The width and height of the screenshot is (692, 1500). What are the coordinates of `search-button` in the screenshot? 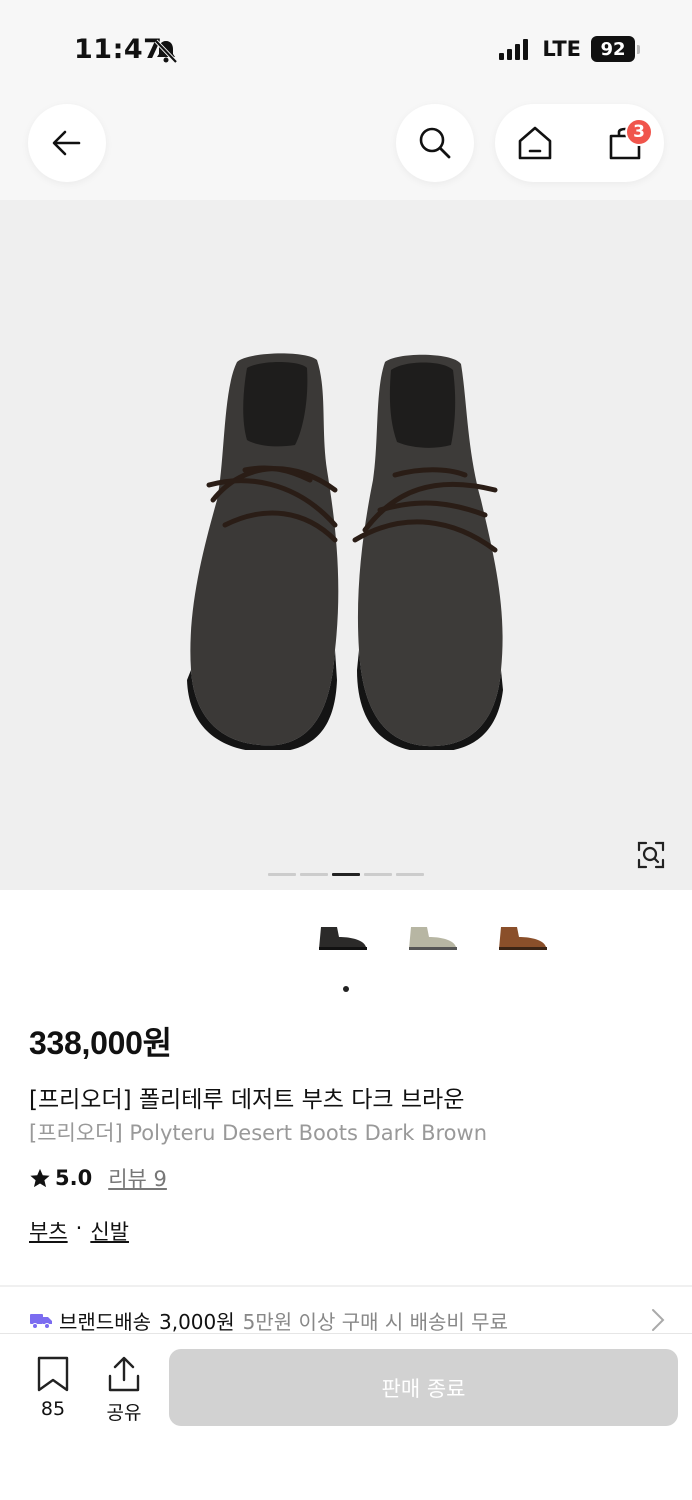 It's located at (435, 143).